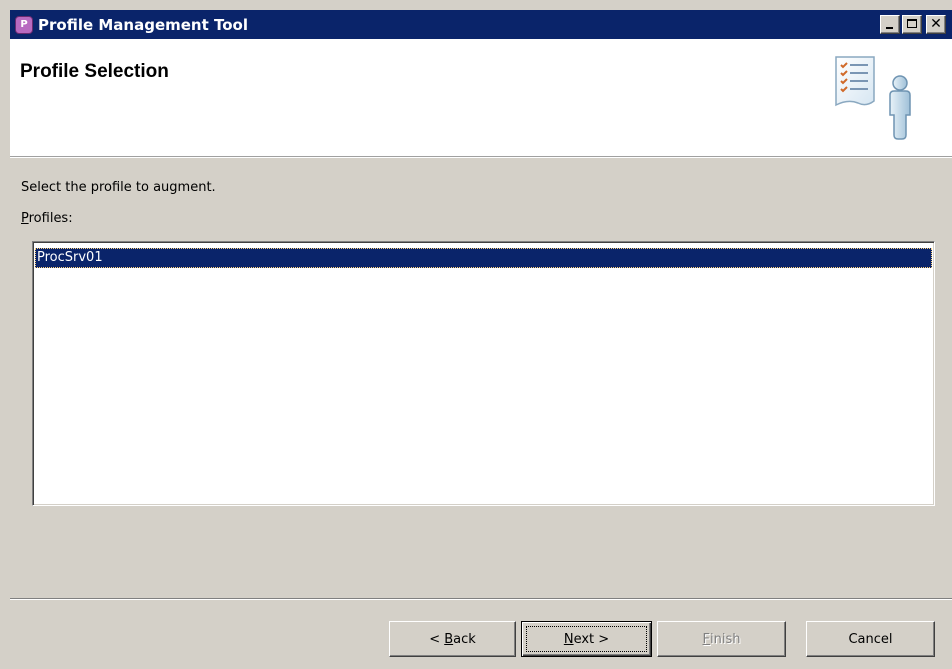  What do you see at coordinates (706, 639) in the screenshot?
I see `finish-button-mnemonic: F` at bounding box center [706, 639].